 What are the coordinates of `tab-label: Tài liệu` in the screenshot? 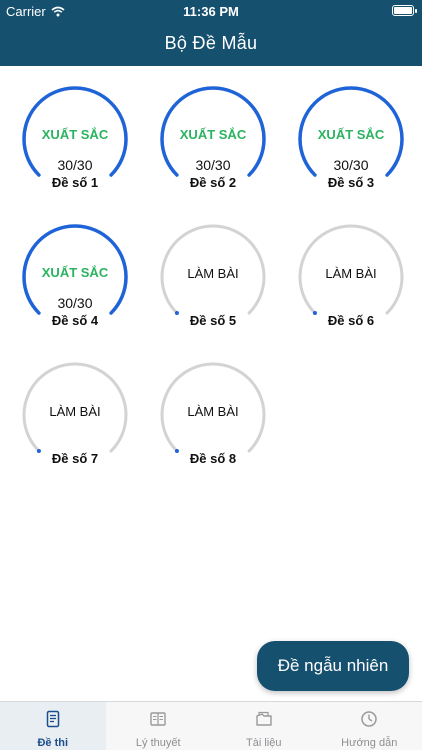 It's located at (264, 743).